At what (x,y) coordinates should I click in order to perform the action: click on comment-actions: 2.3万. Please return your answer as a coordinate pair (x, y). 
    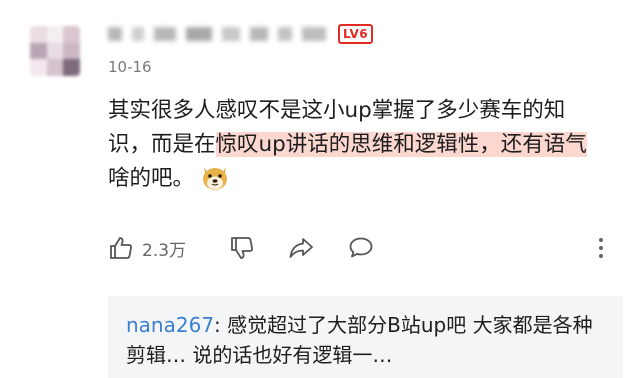
    Looking at the image, I should click on (360, 248).